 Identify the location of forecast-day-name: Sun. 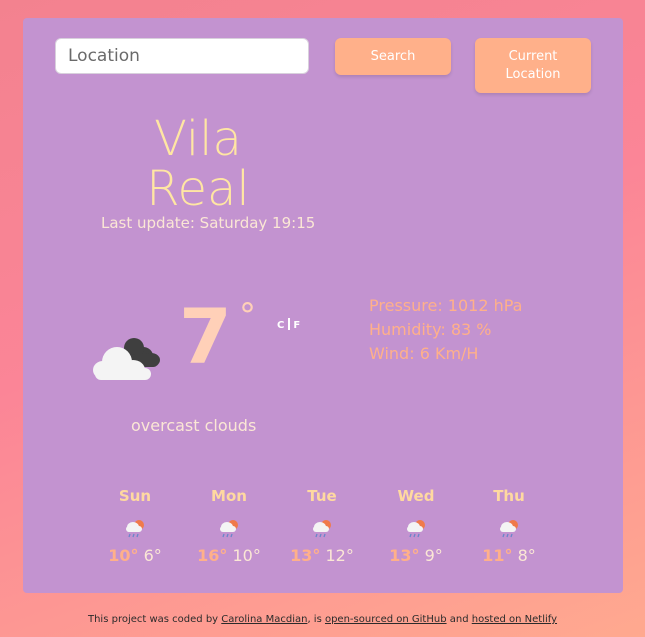
(135, 496).